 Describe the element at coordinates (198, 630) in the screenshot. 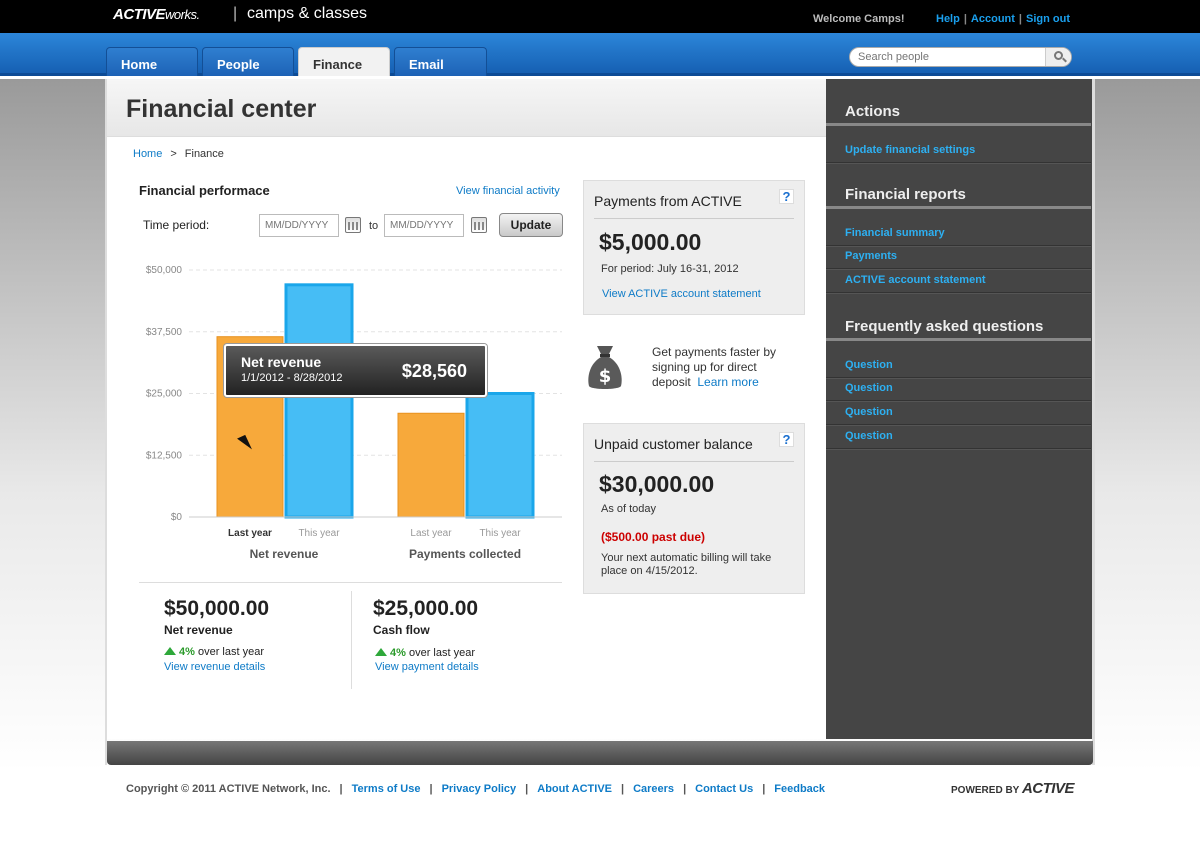

I see `net-revenue-label: Net revenue` at that location.